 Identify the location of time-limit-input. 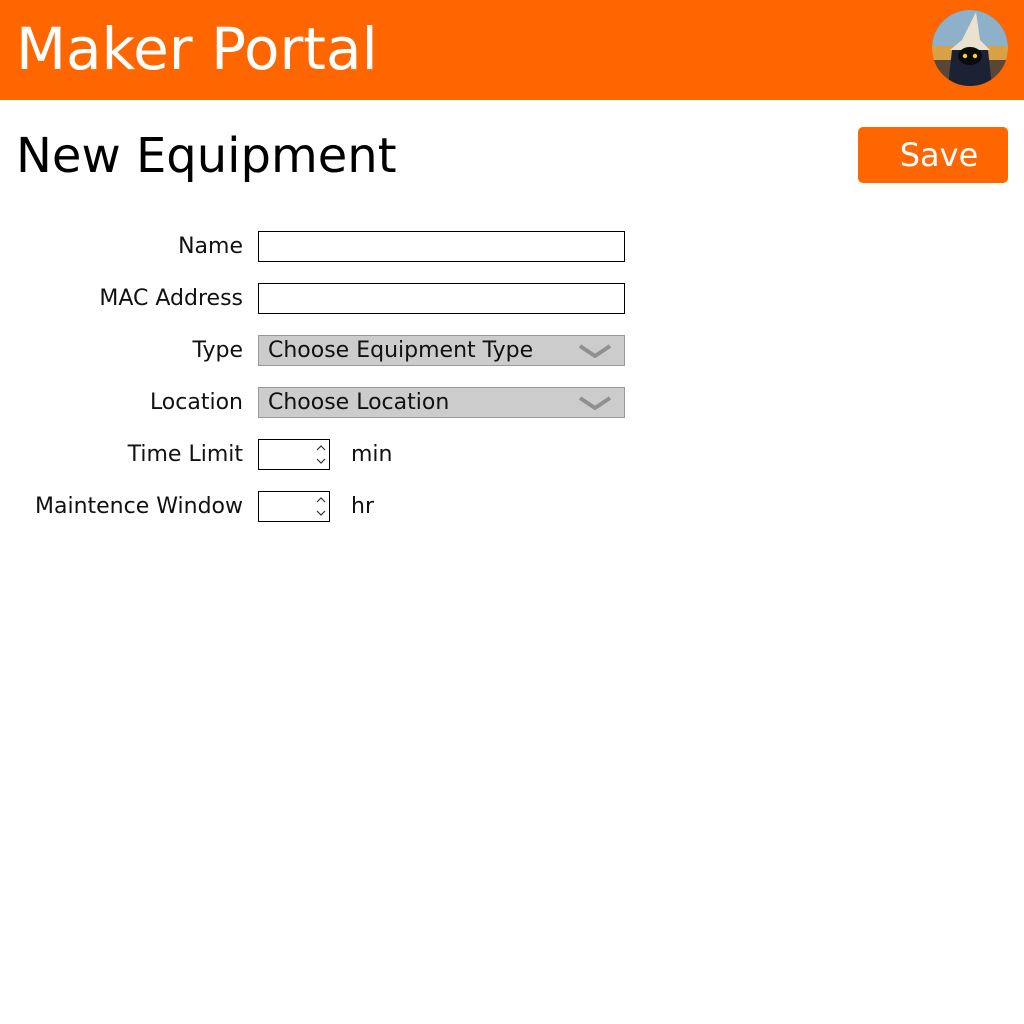
(294, 454).